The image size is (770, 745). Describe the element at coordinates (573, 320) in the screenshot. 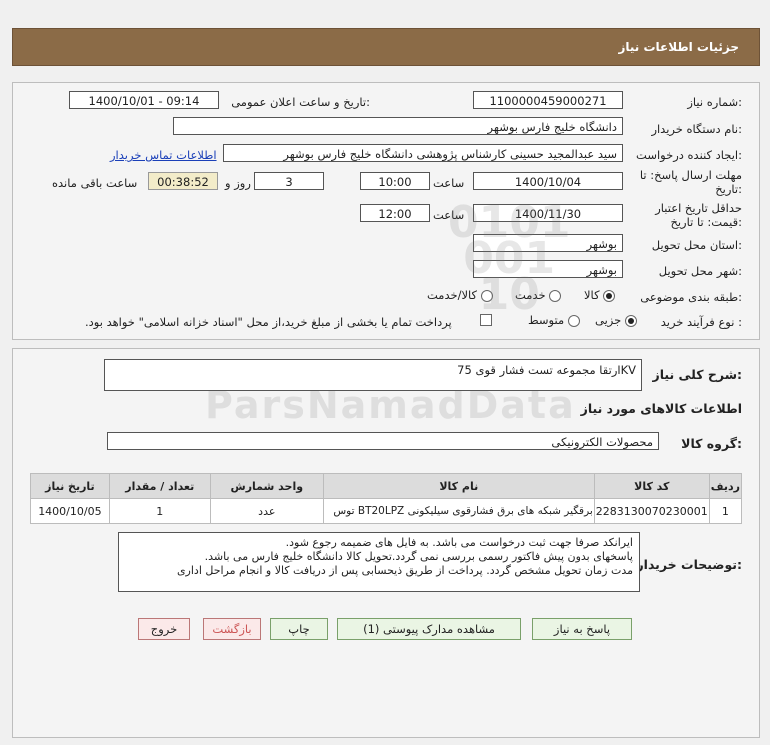

I see `radio-medium-icon` at that location.